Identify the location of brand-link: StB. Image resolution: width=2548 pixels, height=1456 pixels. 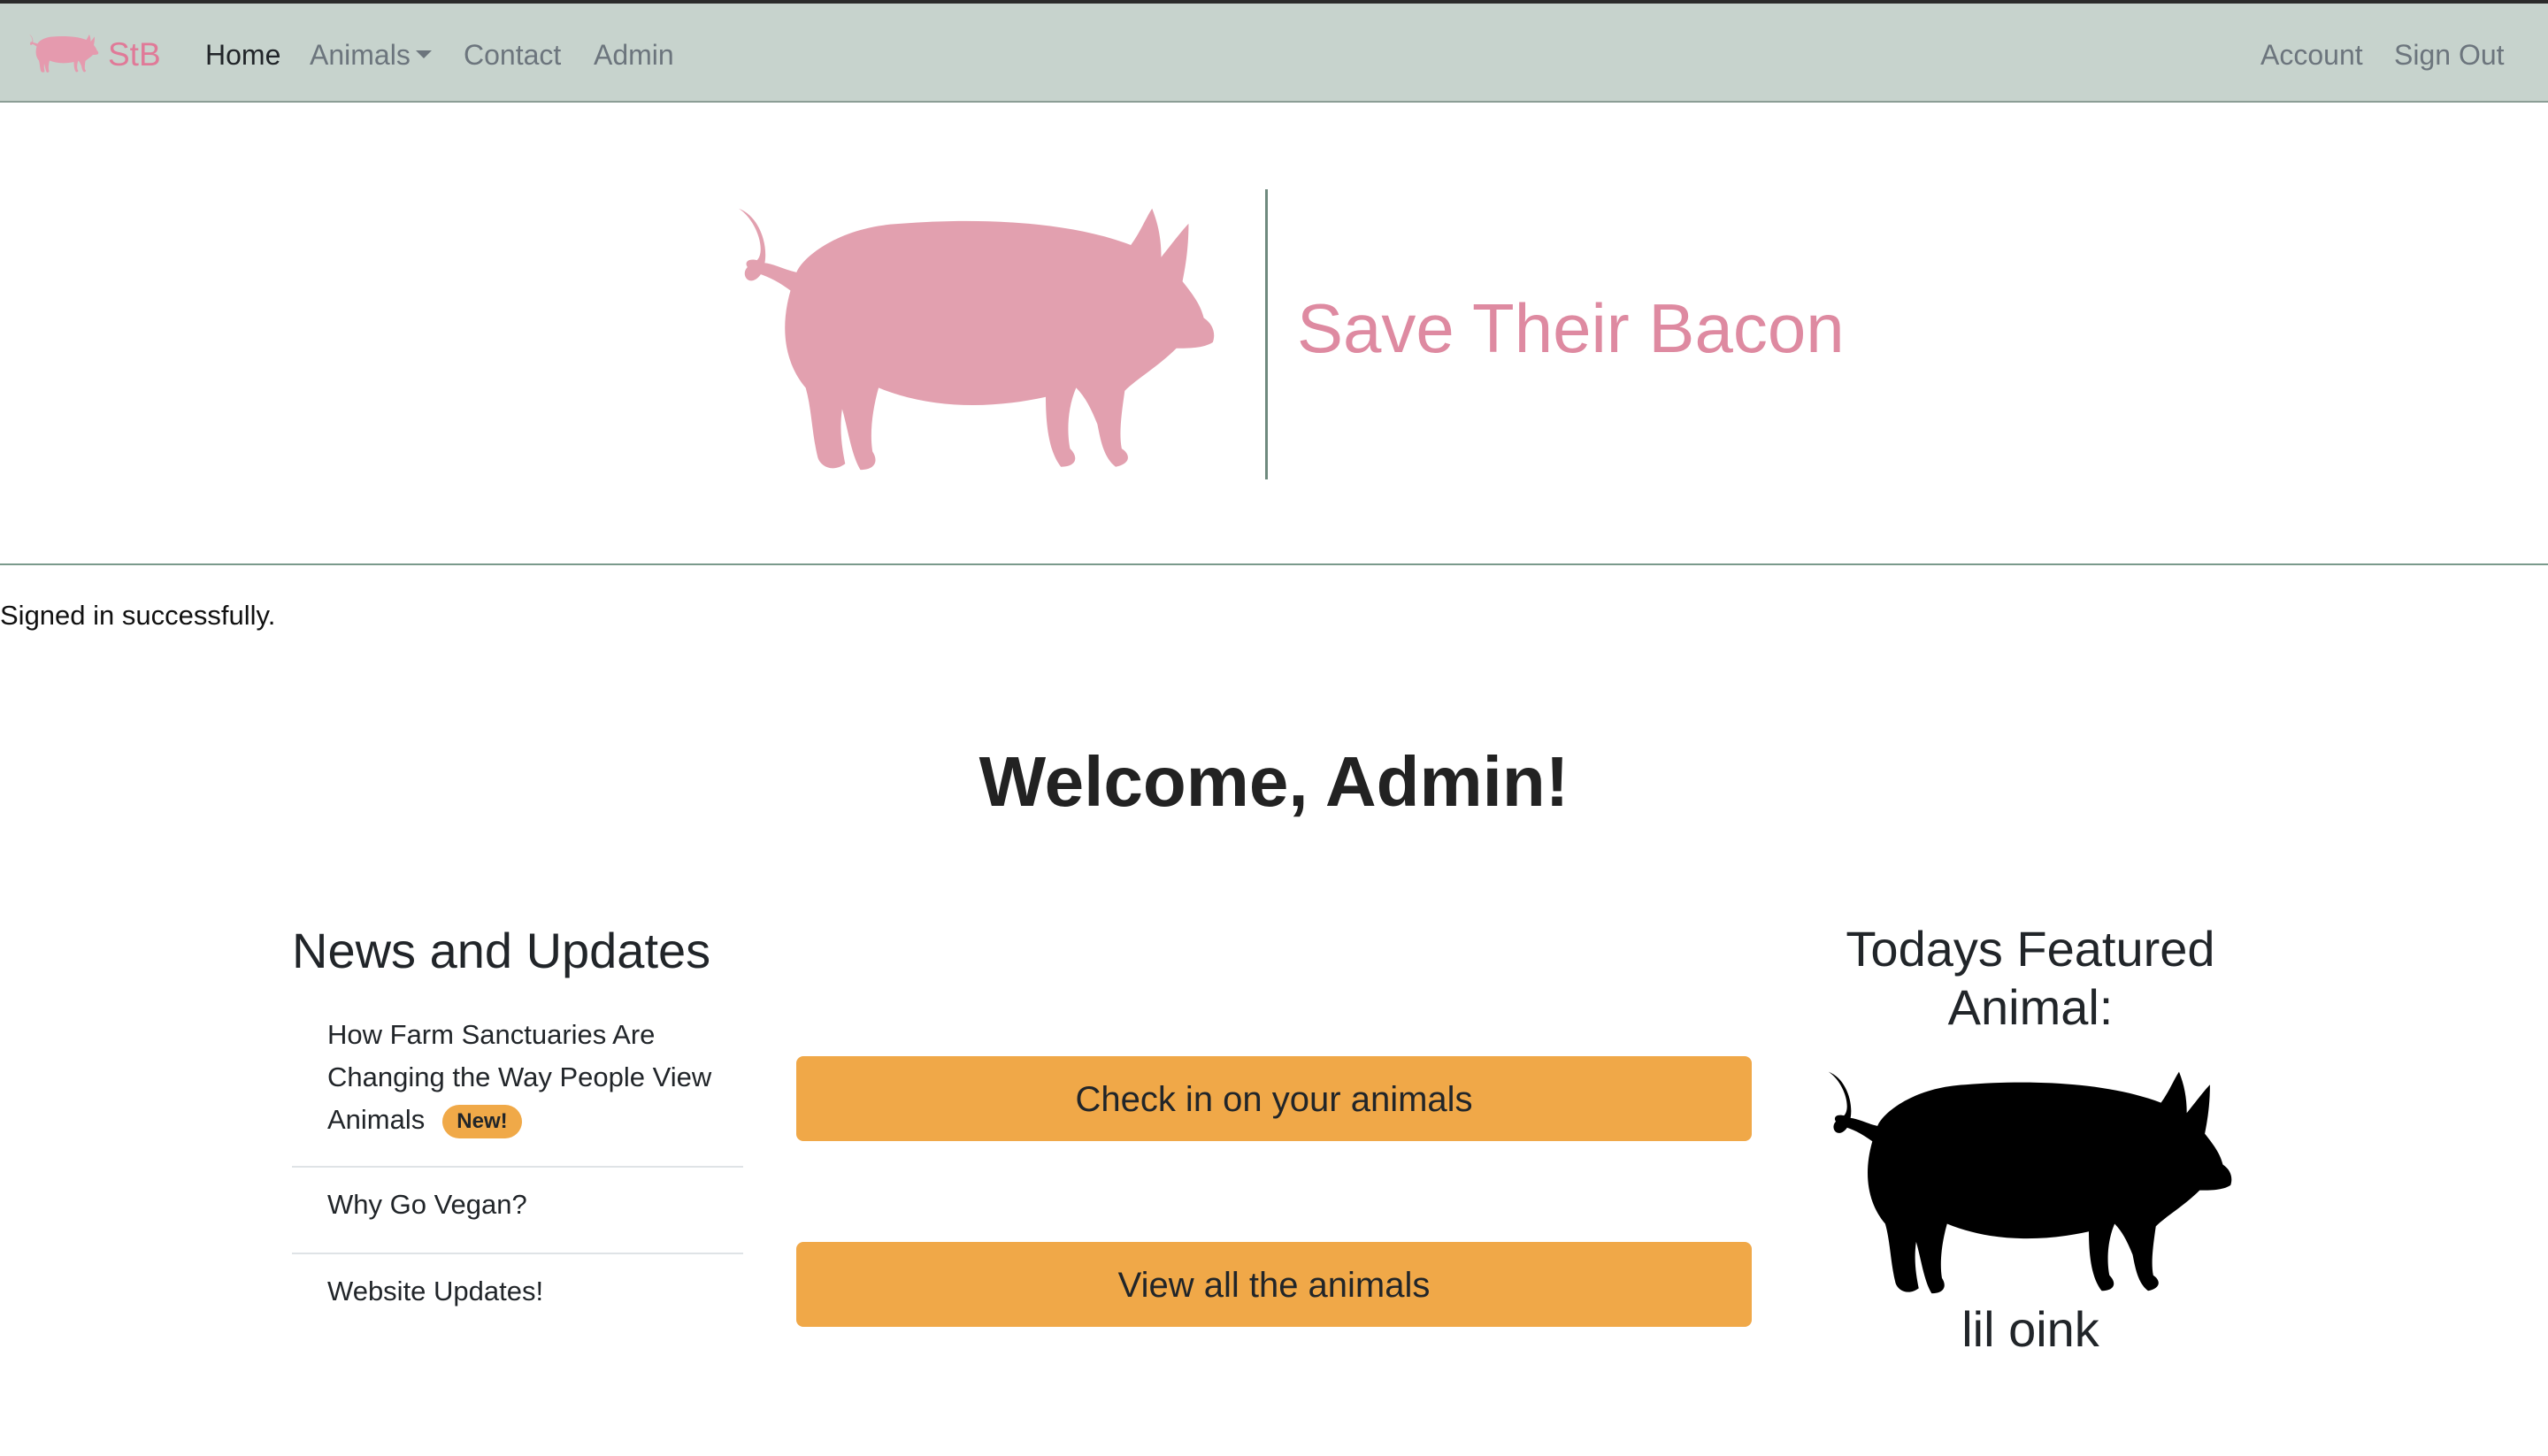
(94, 55).